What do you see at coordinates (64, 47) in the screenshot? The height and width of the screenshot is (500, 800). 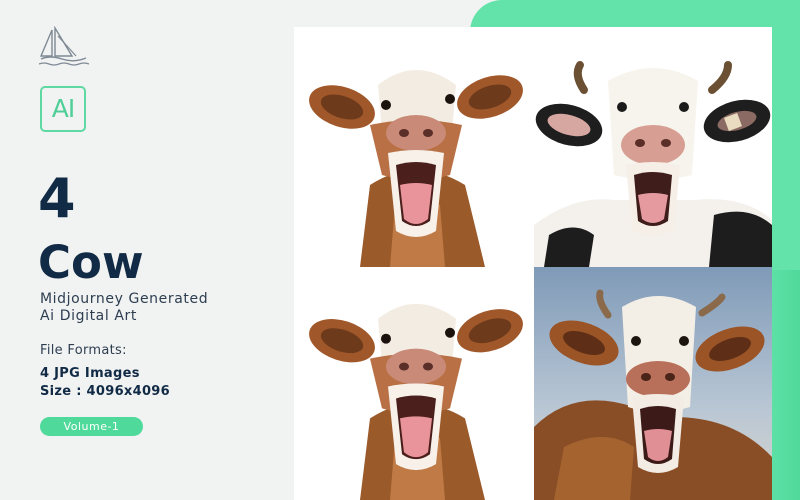 I see `sailboat-logo-icon` at bounding box center [64, 47].